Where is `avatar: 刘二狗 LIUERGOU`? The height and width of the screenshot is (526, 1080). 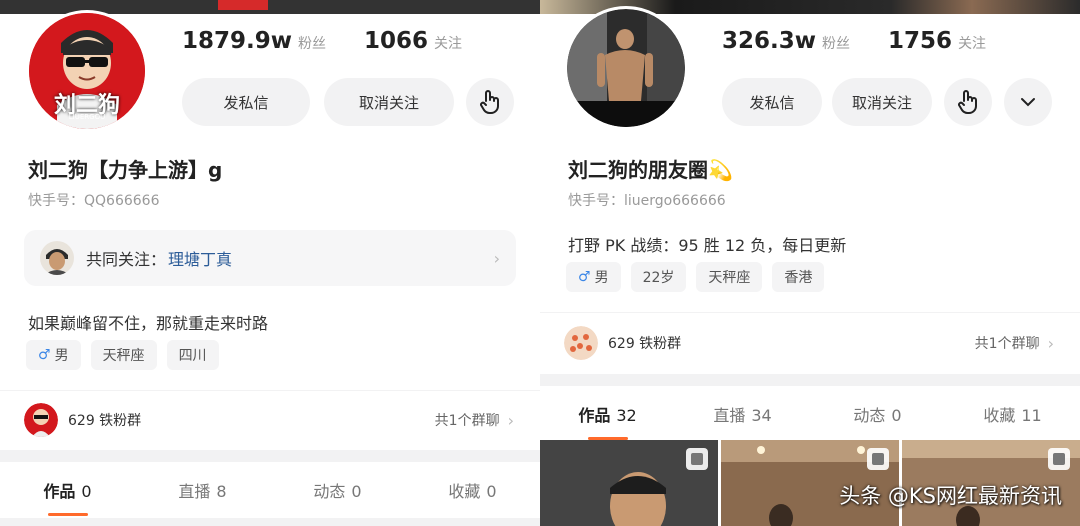
avatar: 刘二狗 LIUERGOU is located at coordinates (87, 71).